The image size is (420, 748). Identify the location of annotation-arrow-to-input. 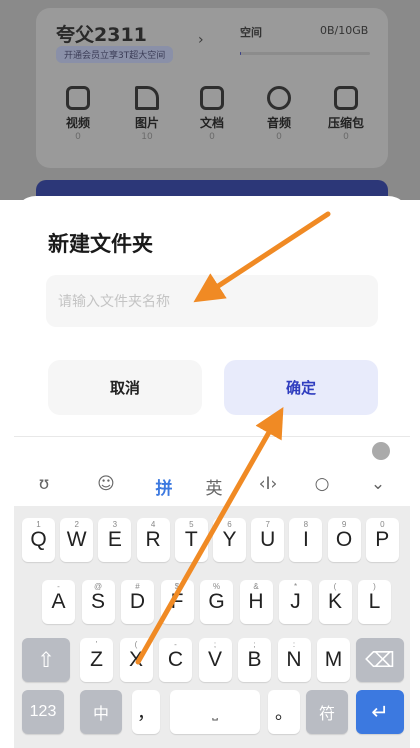
(262, 257).